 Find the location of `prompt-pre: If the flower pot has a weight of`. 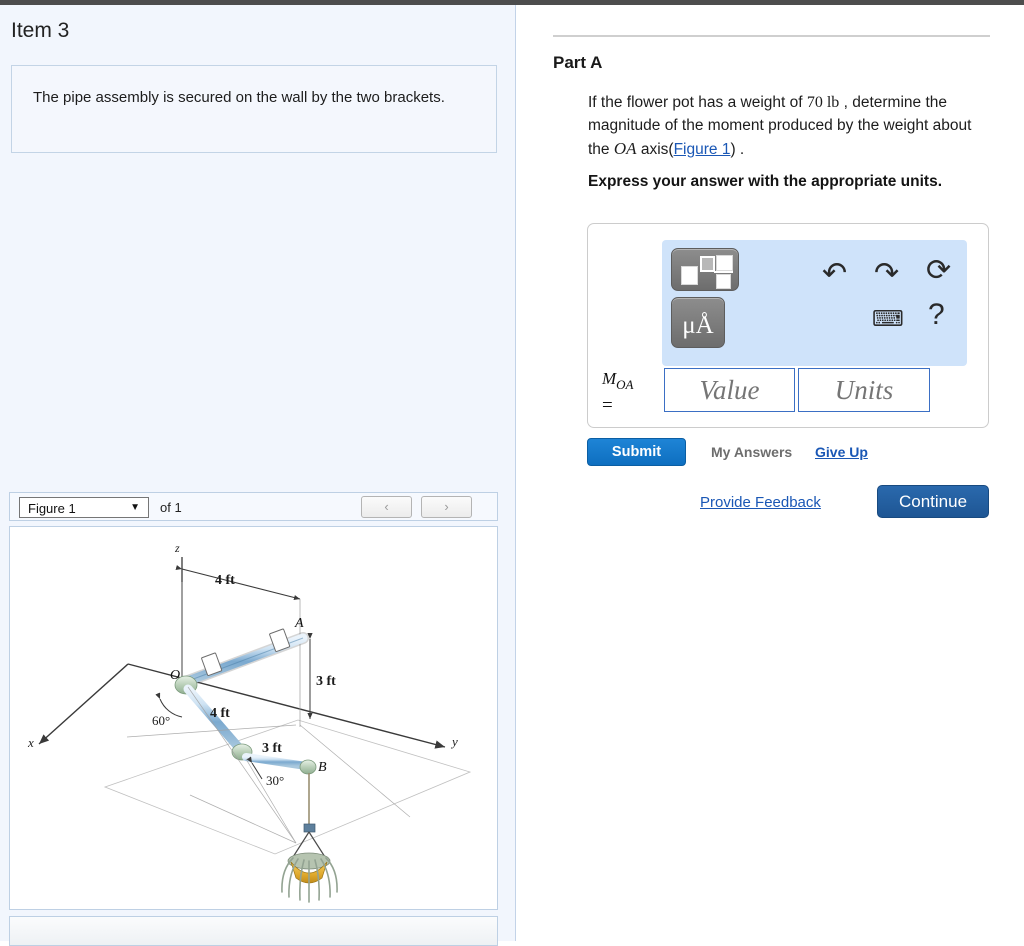

prompt-pre: If the flower pot has a weight of is located at coordinates (697, 102).